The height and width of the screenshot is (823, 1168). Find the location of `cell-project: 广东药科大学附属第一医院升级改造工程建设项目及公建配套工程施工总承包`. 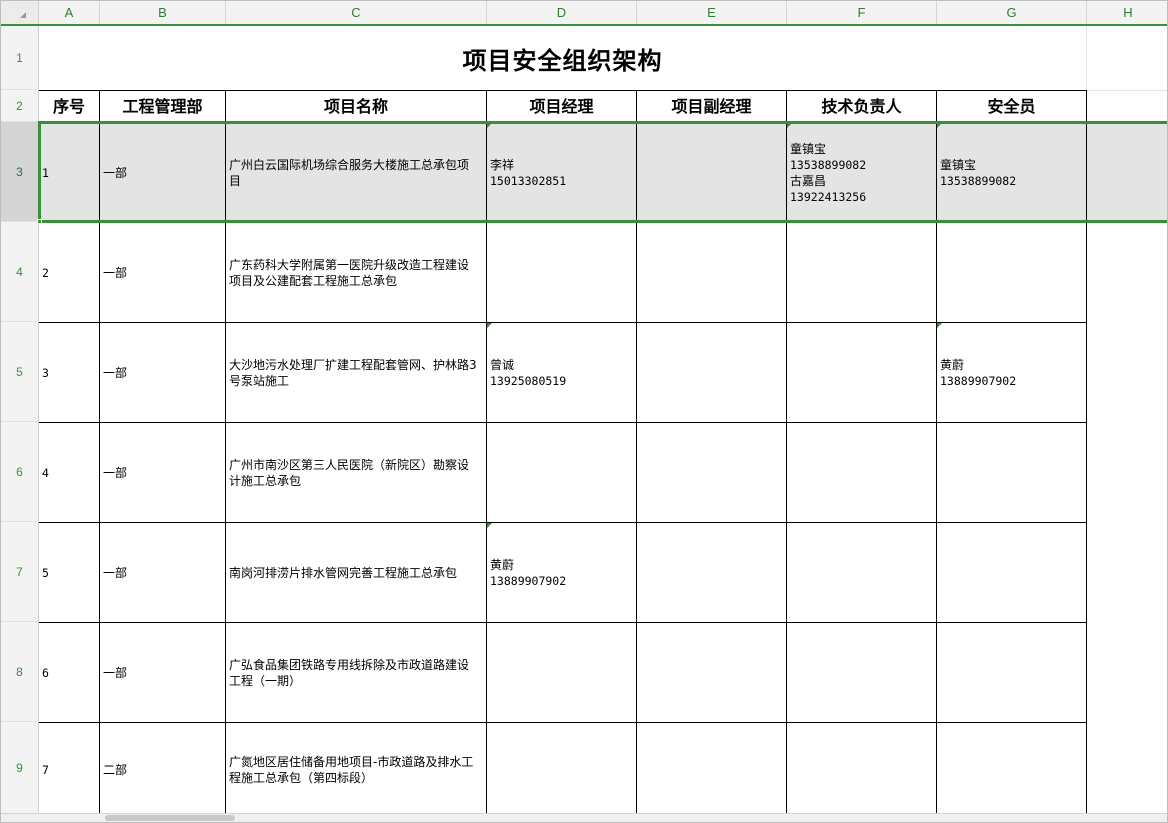

cell-project: 广东药科大学附属第一医院升级改造工程建设项目及公建配套工程施工总承包 is located at coordinates (356, 273).